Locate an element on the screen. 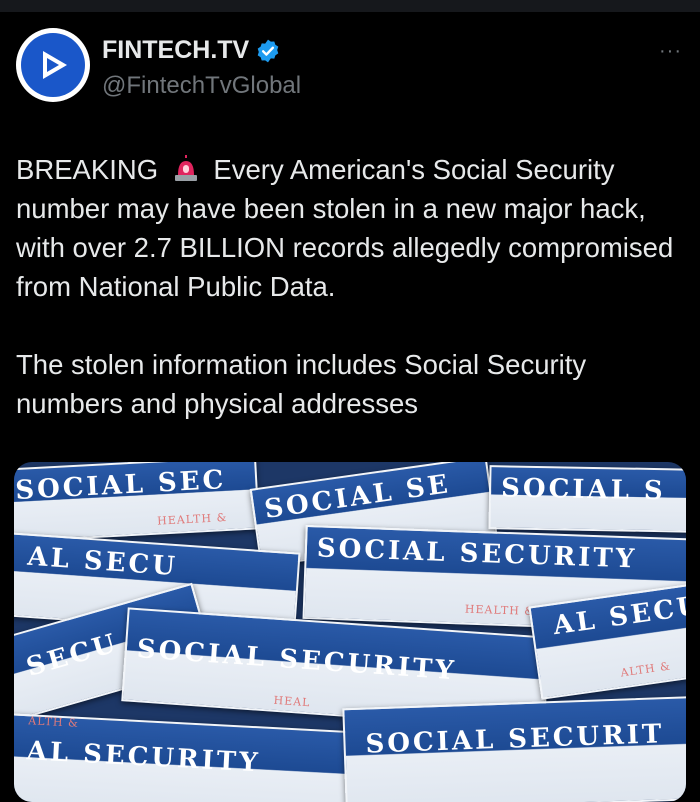 Image resolution: width=700 pixels, height=802 pixels. top-bar is located at coordinates (350, 6).